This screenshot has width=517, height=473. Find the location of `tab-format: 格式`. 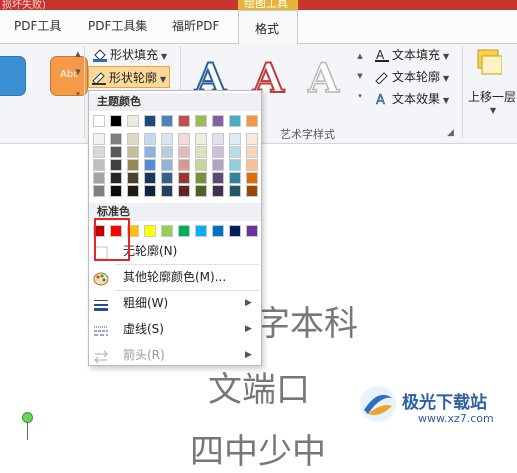

tab-format: 格式 is located at coordinates (268, 27).